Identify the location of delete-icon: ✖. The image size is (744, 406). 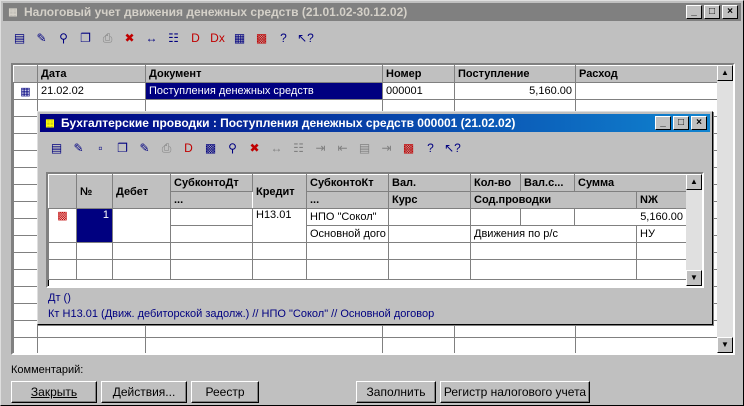
(129, 38).